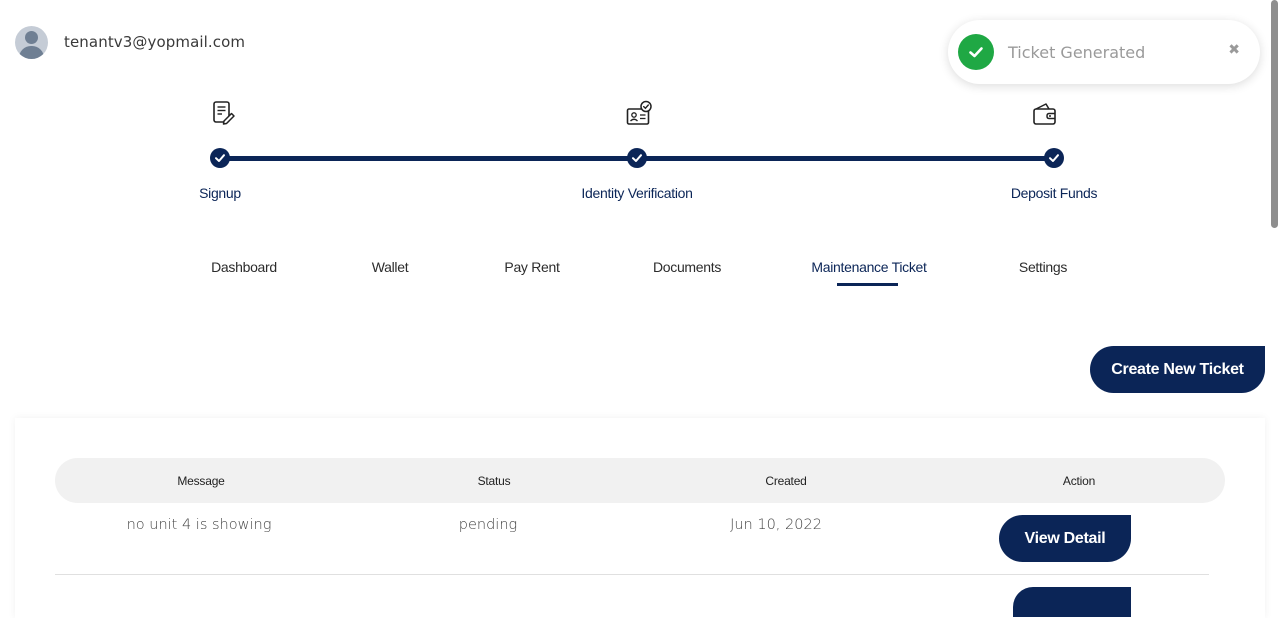 This screenshot has width=1280, height=618. I want to click on column-header-message: Message, so click(201, 481).